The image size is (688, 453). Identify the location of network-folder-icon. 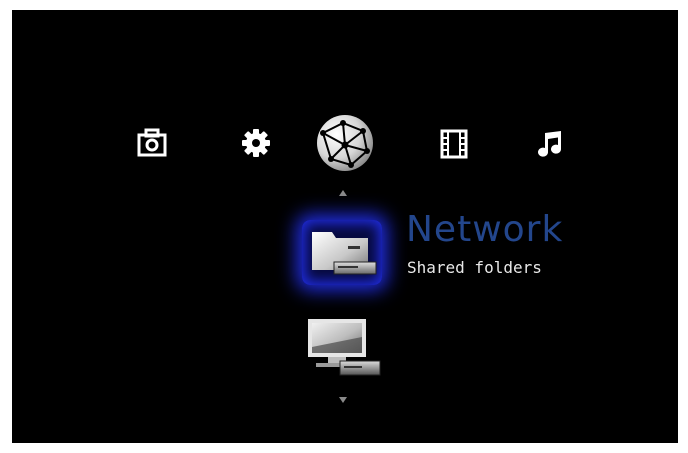
(344, 253).